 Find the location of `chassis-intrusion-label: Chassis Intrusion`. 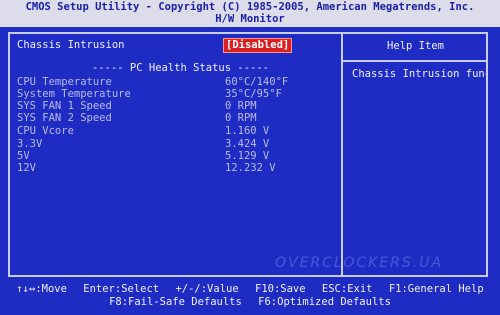

chassis-intrusion-label: Chassis Intrusion is located at coordinates (70, 45).